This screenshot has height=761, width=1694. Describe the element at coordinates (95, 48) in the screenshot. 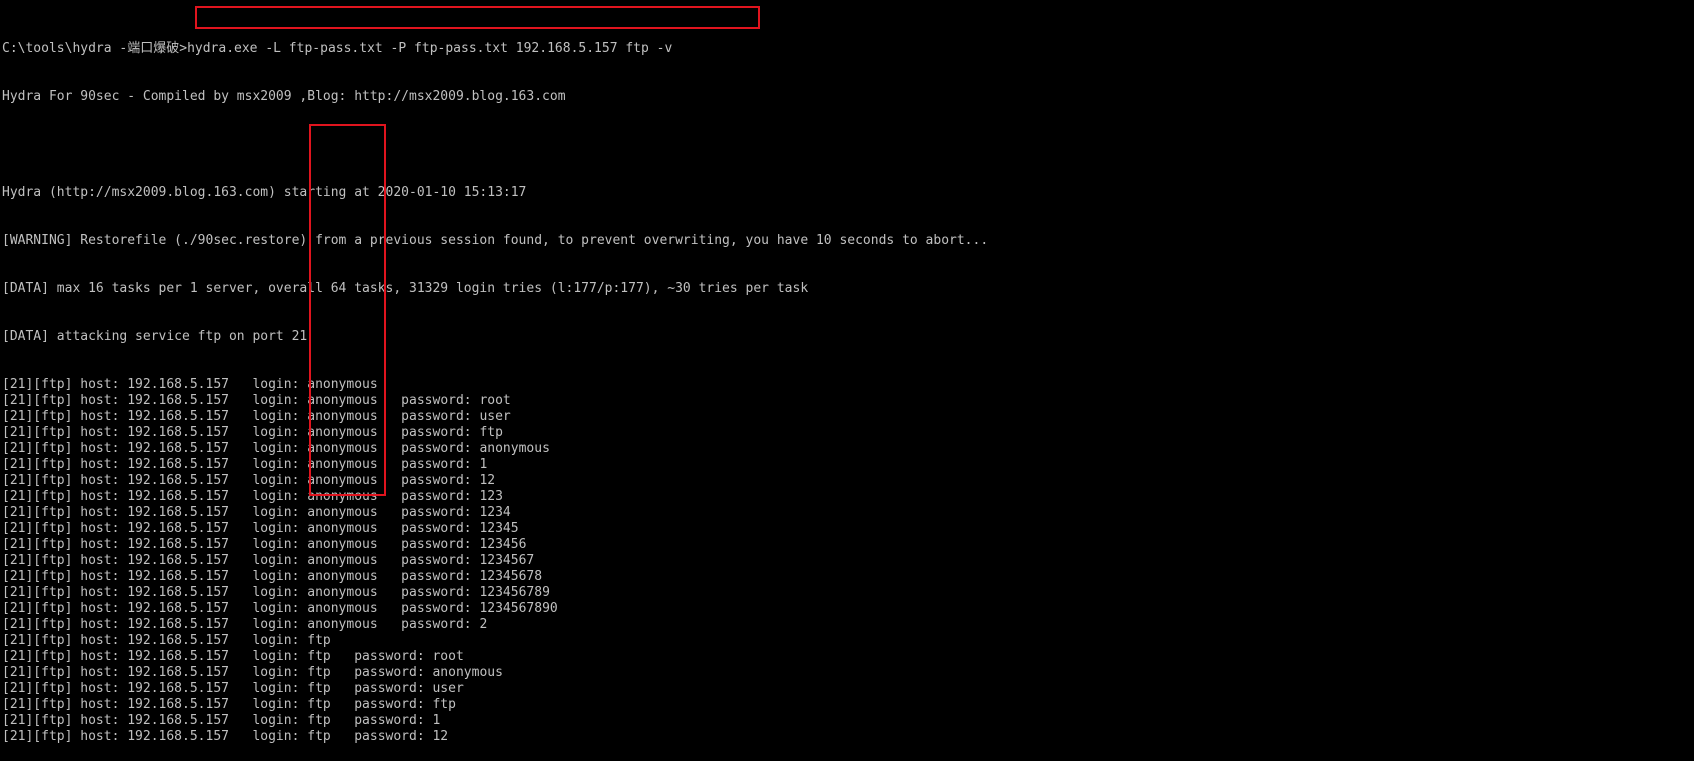

I see `prompt: C:\tools\hydra -端口爆破>` at that location.